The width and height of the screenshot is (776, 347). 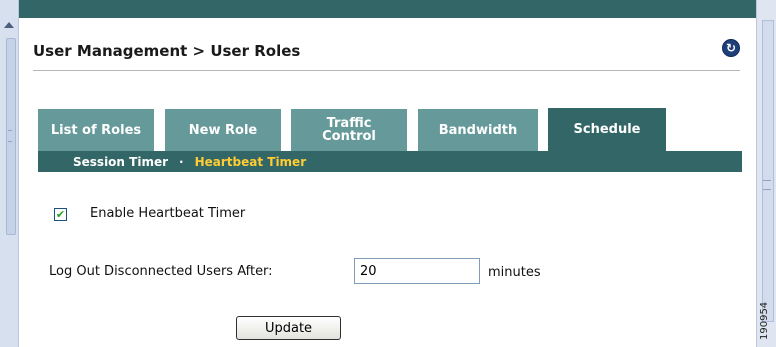 I want to click on update-button: Update, so click(x=288, y=328).